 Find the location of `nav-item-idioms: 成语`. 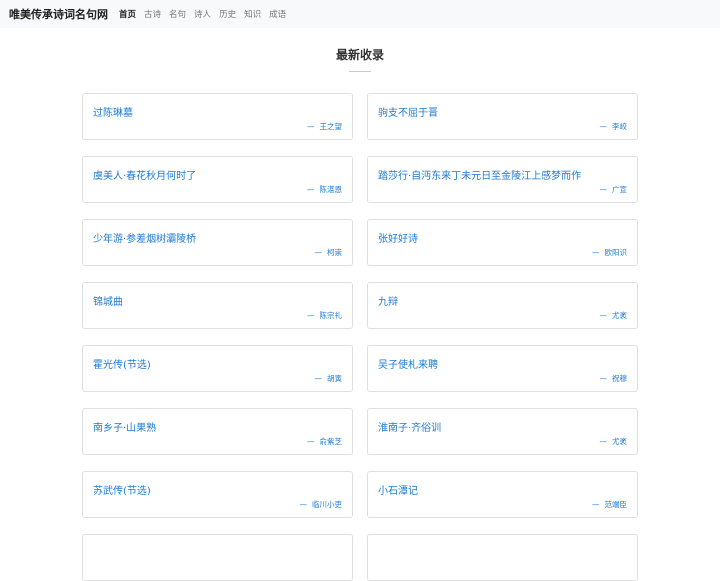

nav-item-idioms: 成语 is located at coordinates (277, 14).